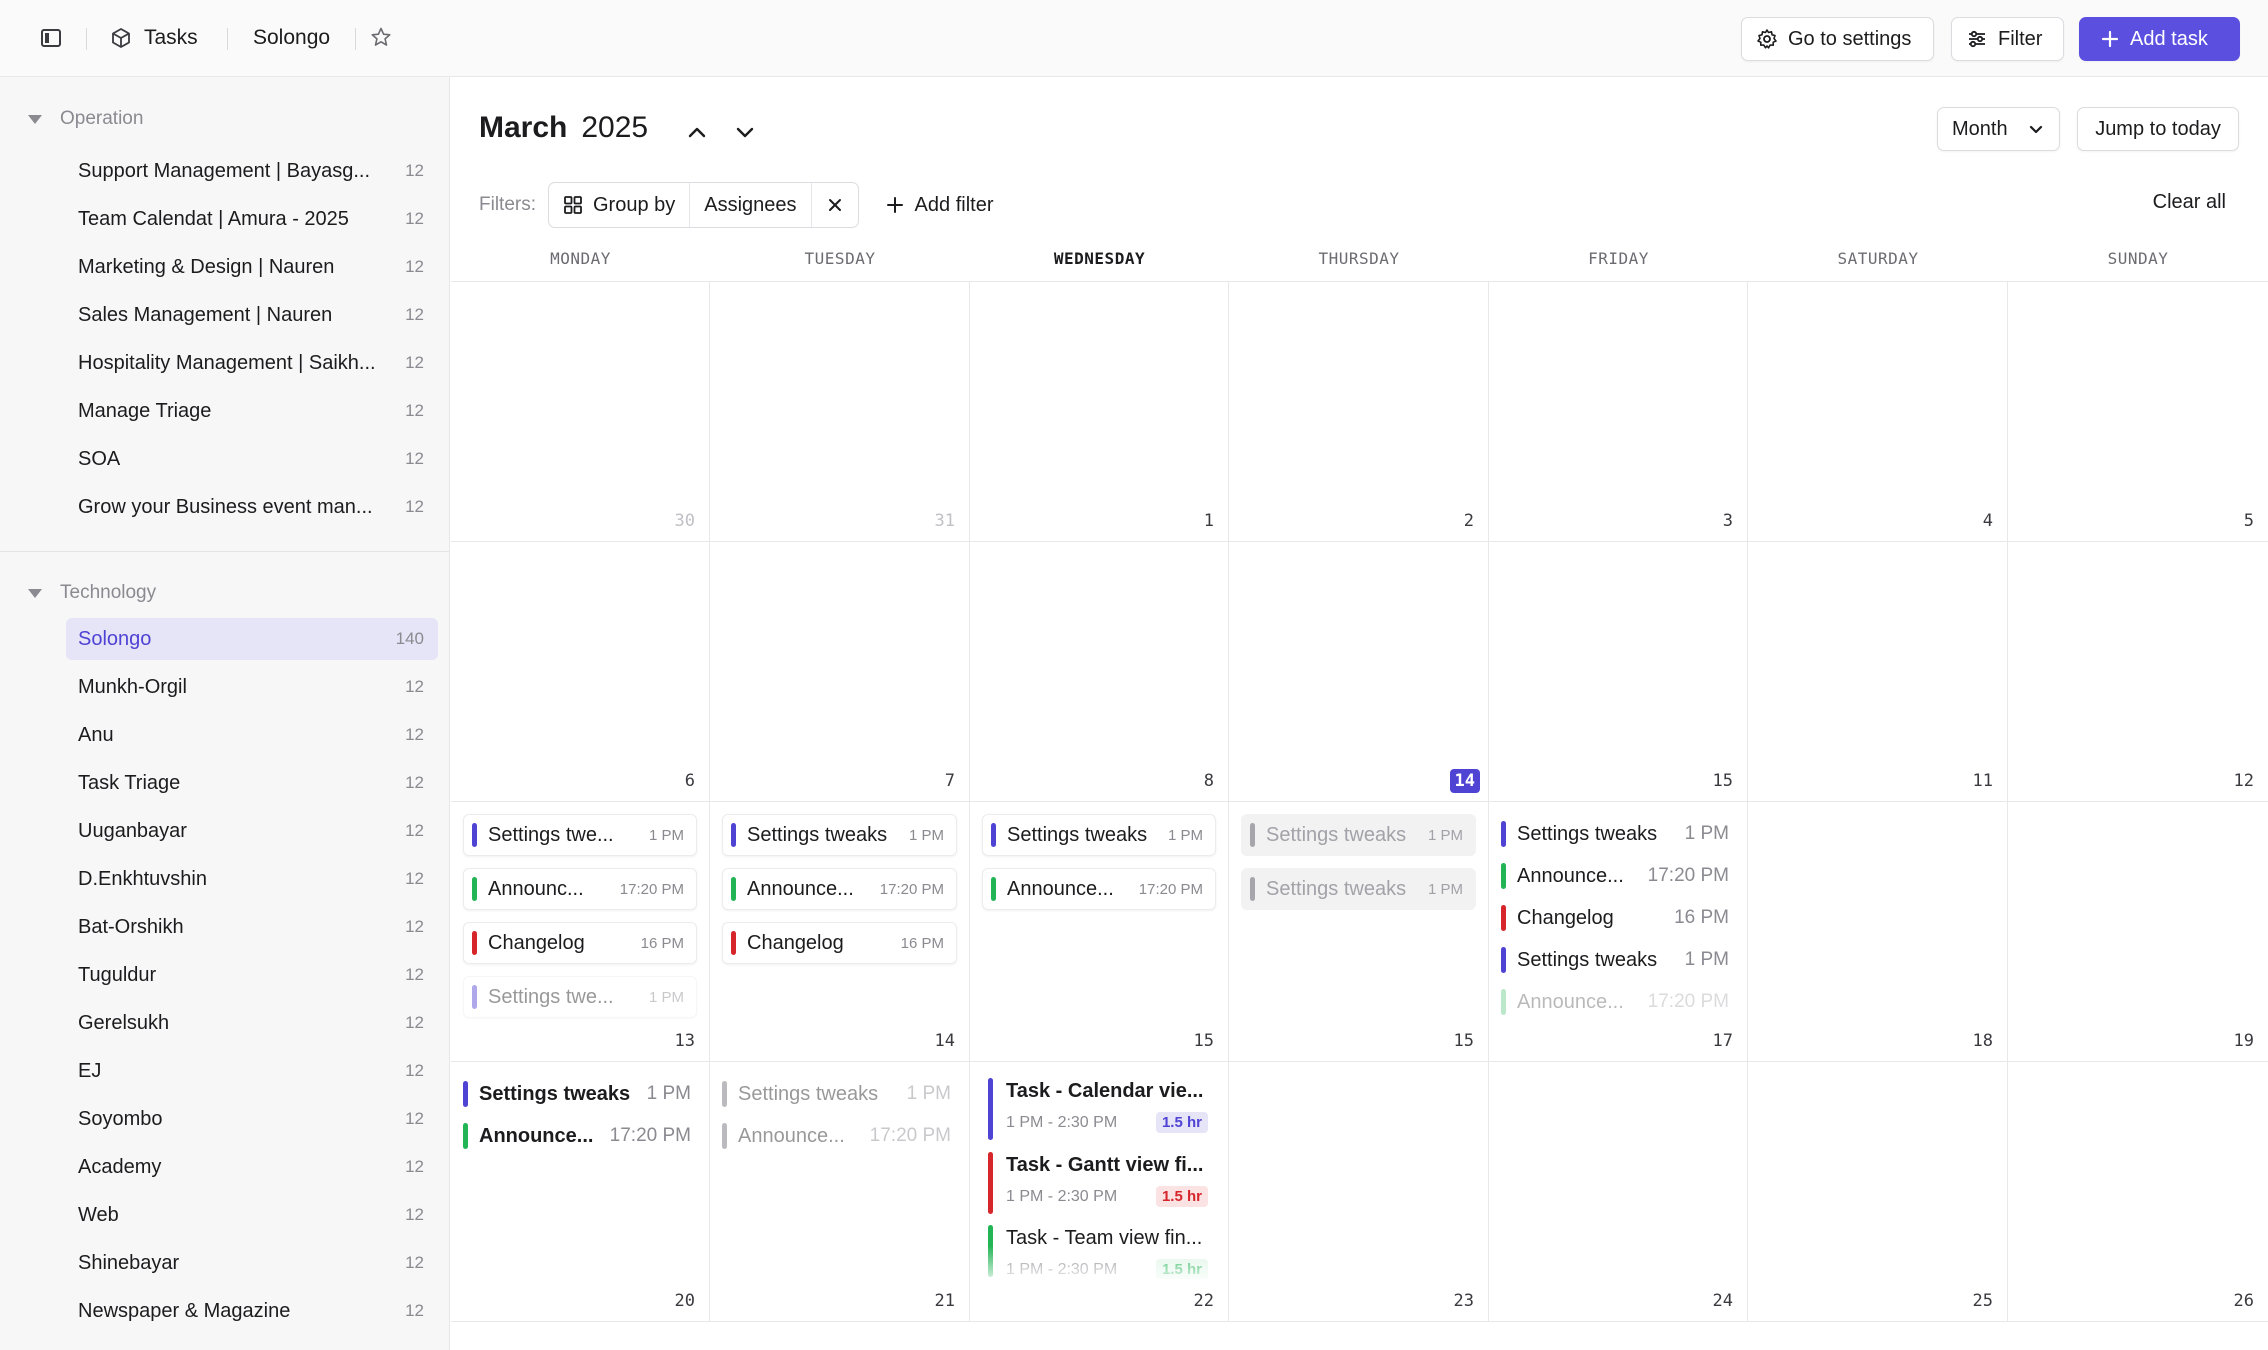 Image resolution: width=2268 pixels, height=1350 pixels. I want to click on event-item-muted: Announce... 17:20 PM, so click(839, 1136).